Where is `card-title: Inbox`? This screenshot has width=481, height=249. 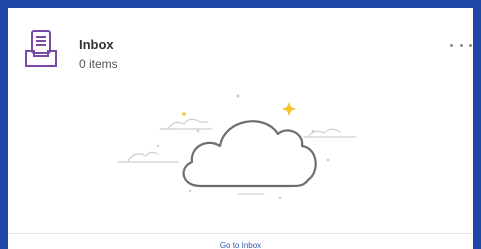
card-title: Inbox is located at coordinates (96, 44).